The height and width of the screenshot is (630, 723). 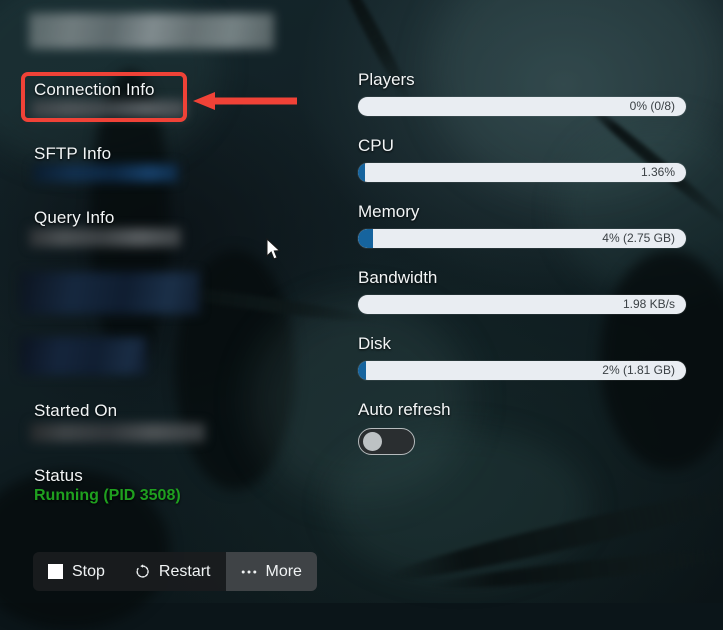 I want to click on auto-refresh-toggle, so click(x=386, y=441).